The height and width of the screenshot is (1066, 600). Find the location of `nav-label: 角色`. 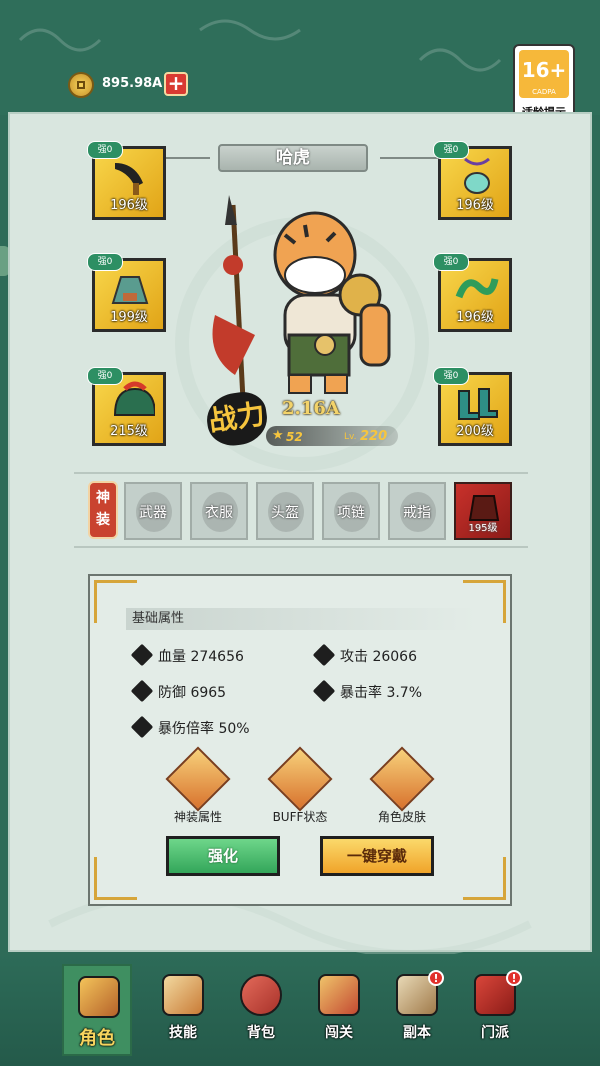

nav-label: 角色 is located at coordinates (97, 1038).